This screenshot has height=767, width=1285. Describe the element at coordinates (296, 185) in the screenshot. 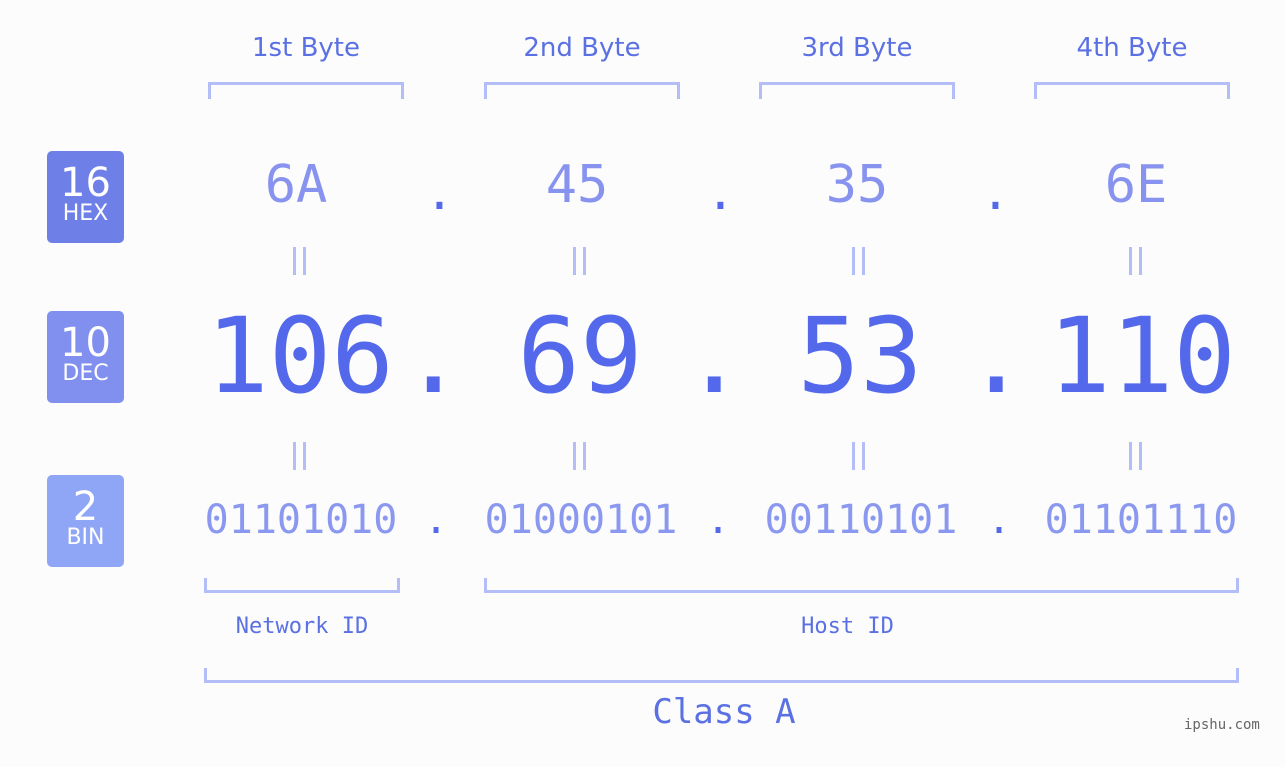

I see `hex-value-1: 6A` at that location.